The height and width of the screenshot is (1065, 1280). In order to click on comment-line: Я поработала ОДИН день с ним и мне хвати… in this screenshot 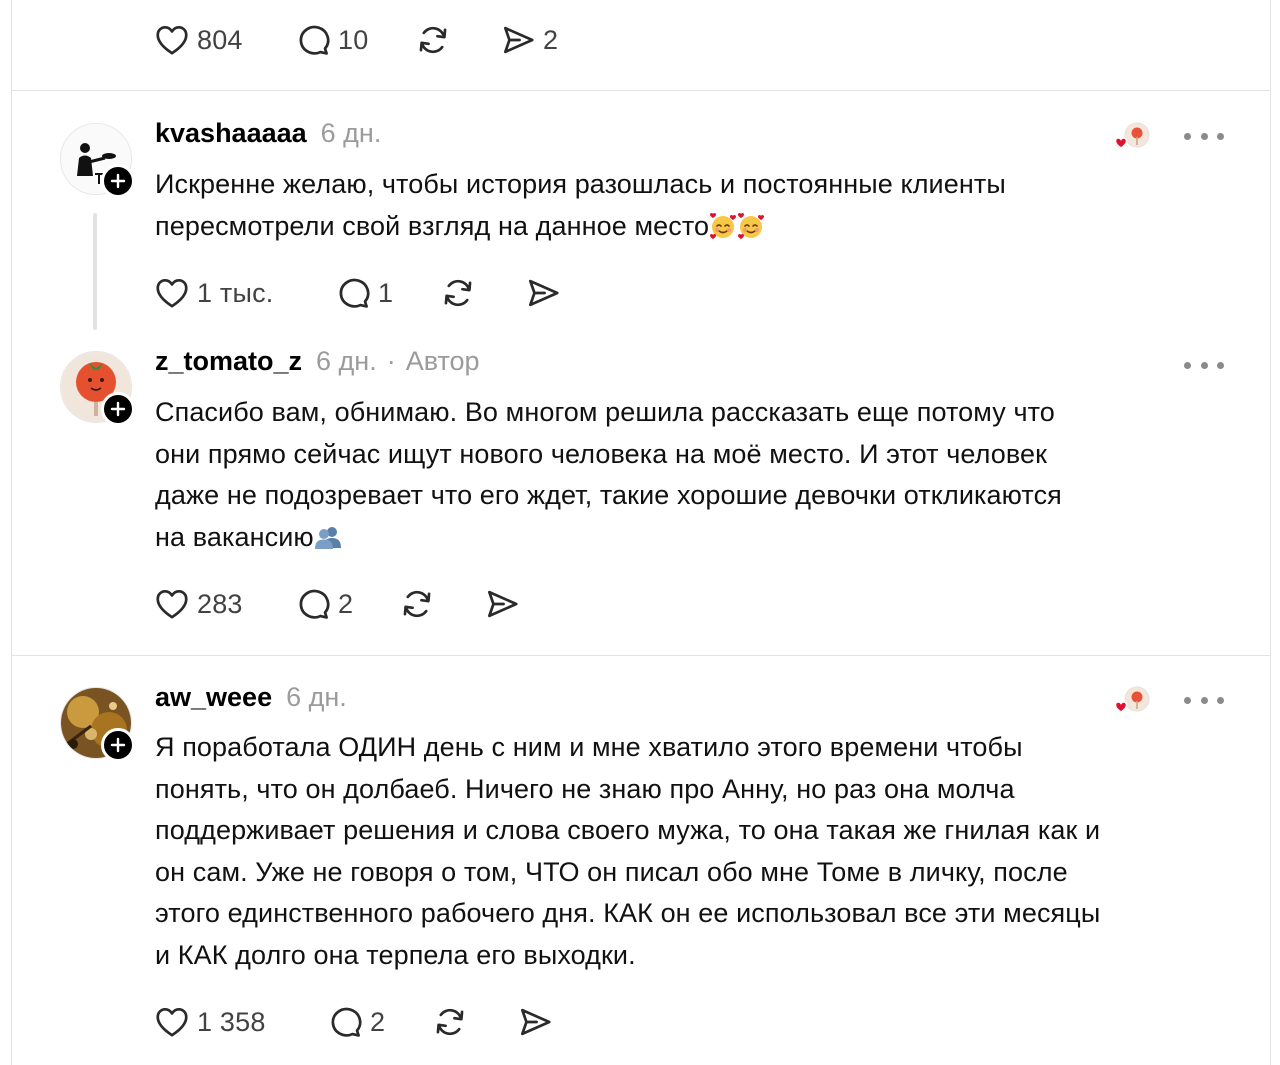, I will do `click(589, 747)`.